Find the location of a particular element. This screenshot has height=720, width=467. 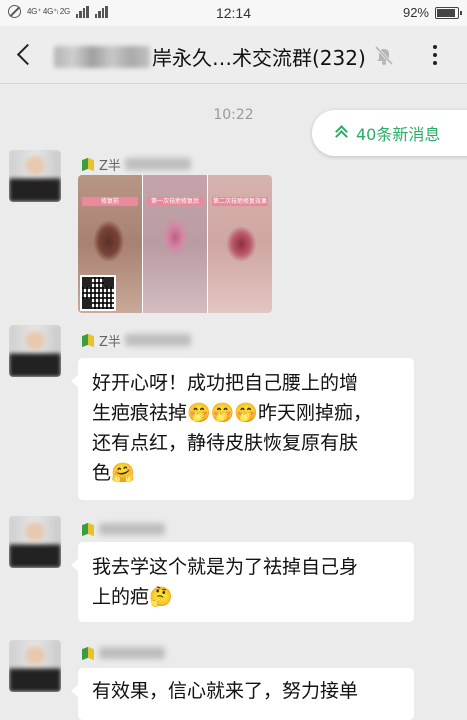

message-line: 还有点红，静待皮肤恢复原有肤 is located at coordinates (225, 443).